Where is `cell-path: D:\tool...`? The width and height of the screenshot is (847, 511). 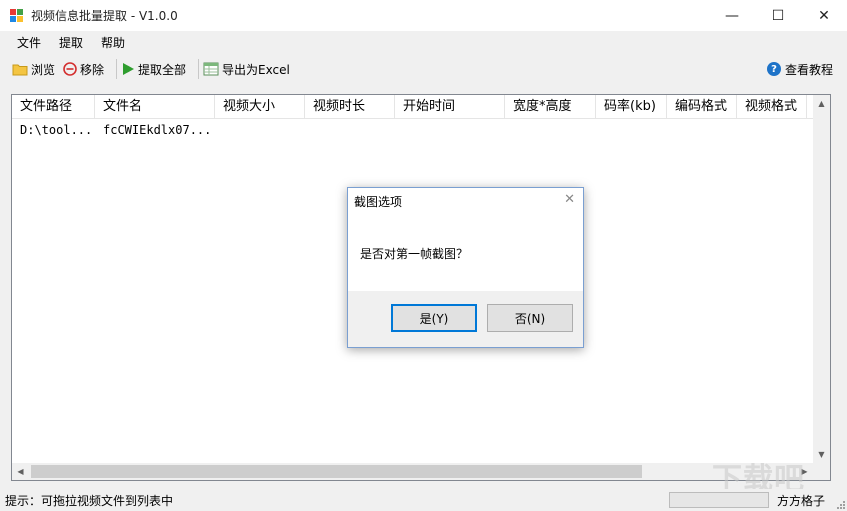
cell-path: D:\tool... is located at coordinates (56, 130).